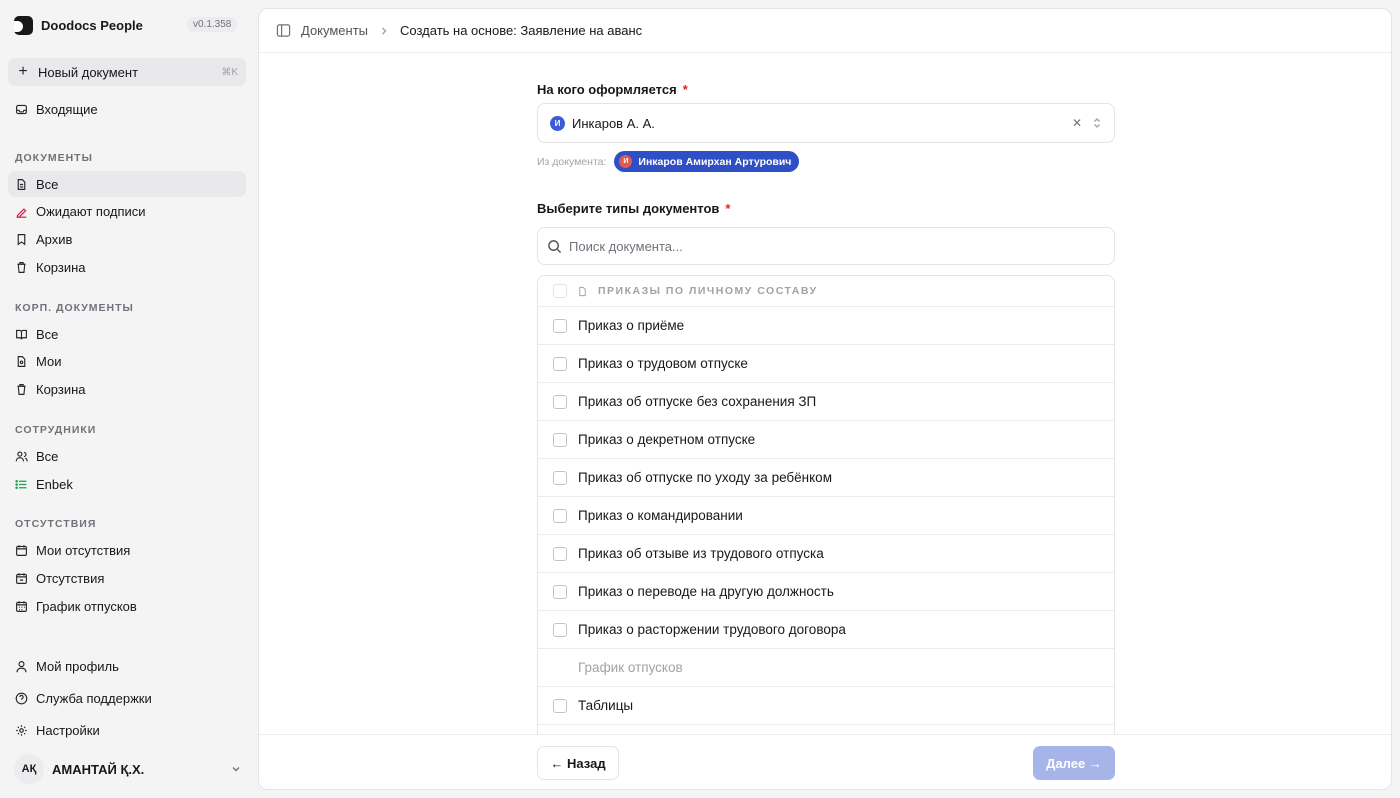  What do you see at coordinates (29, 769) in the screenshot?
I see `avatar: АҚ` at bounding box center [29, 769].